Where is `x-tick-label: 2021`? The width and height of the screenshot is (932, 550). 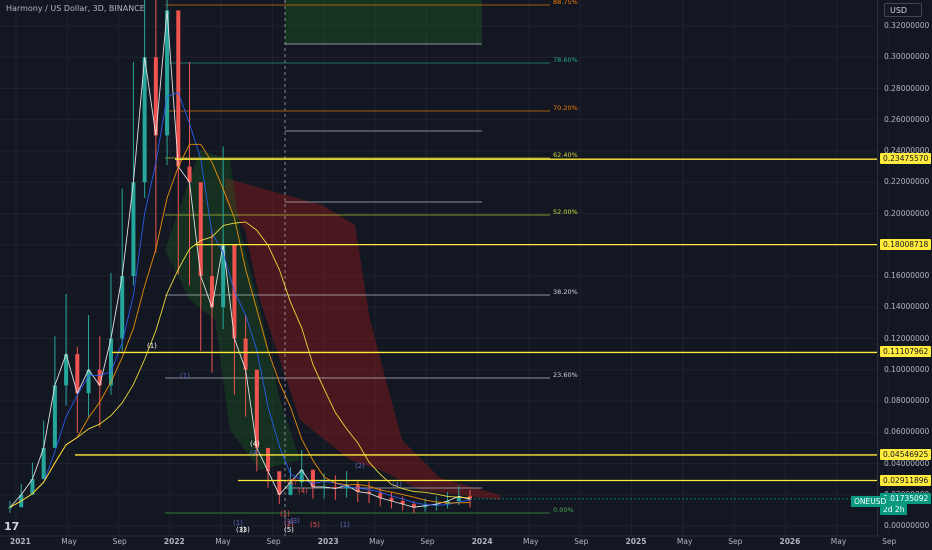
x-tick-label: 2021 is located at coordinates (20, 541).